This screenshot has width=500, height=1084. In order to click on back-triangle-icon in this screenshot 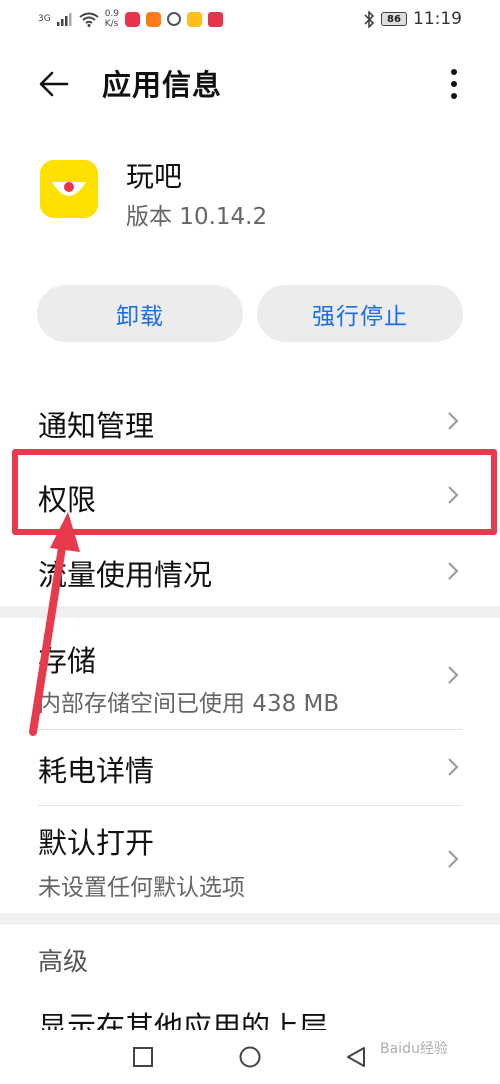, I will do `click(356, 1057)`.